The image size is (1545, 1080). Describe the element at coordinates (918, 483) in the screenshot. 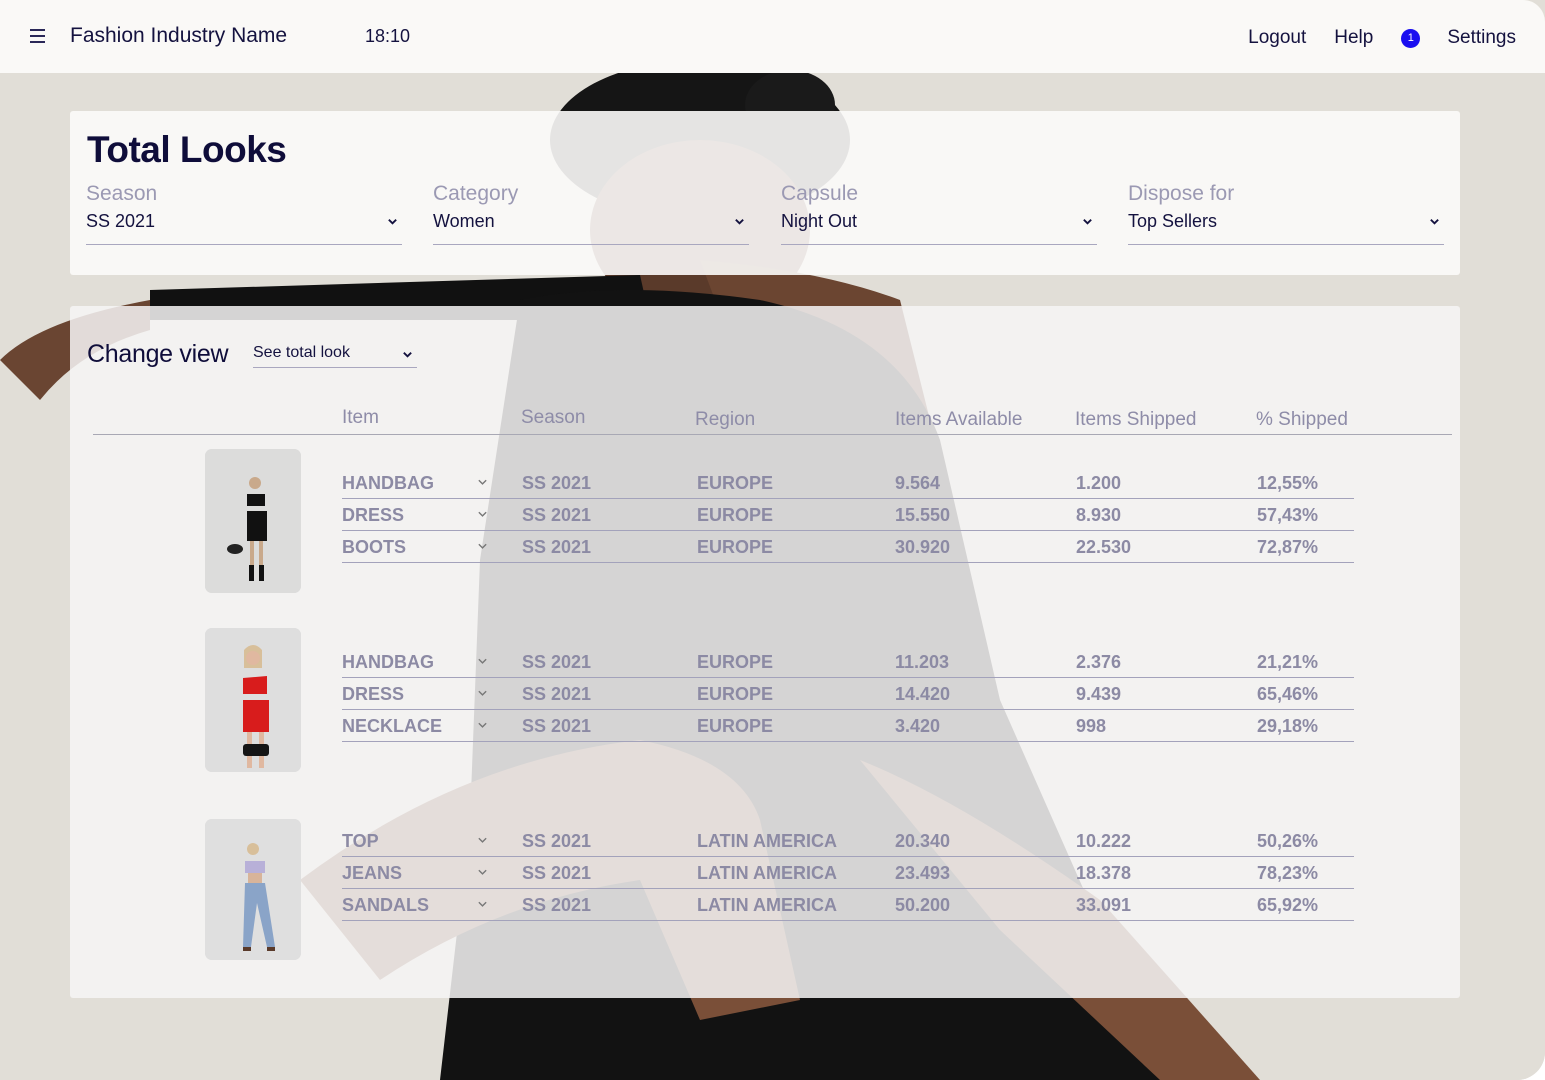

I see `cell-available: 9.564` at that location.